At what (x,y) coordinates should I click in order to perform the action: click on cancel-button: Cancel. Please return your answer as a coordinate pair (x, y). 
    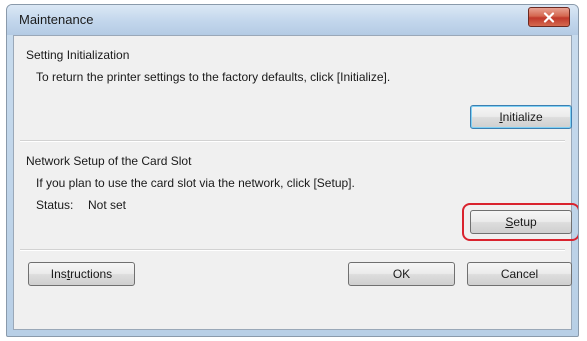
    Looking at the image, I should click on (519, 274).